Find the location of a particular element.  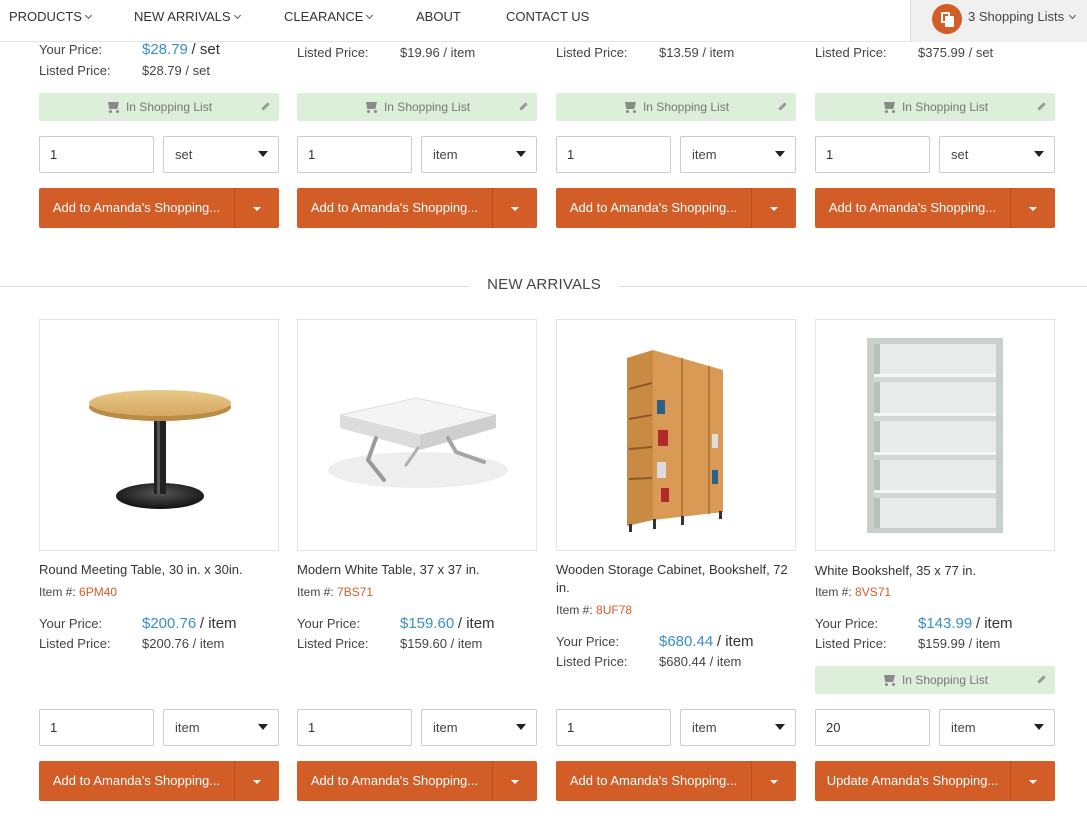

listed-price-value: $200.76 / item is located at coordinates (183, 643).